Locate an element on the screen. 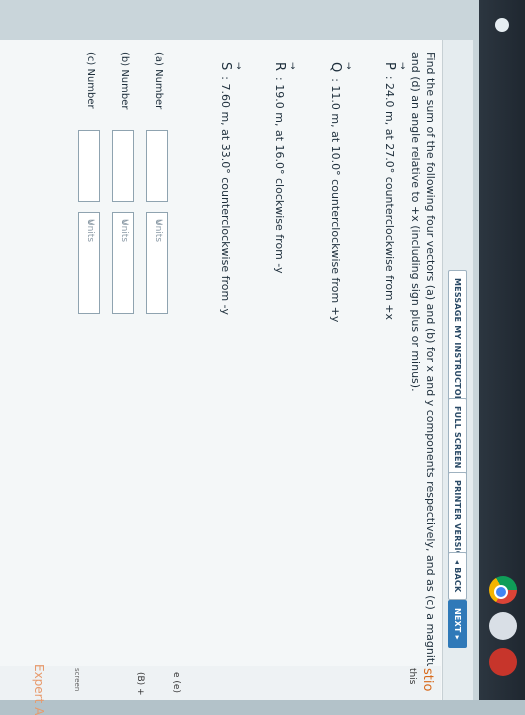  back-button: ◂ BACK is located at coordinates (457, 576).